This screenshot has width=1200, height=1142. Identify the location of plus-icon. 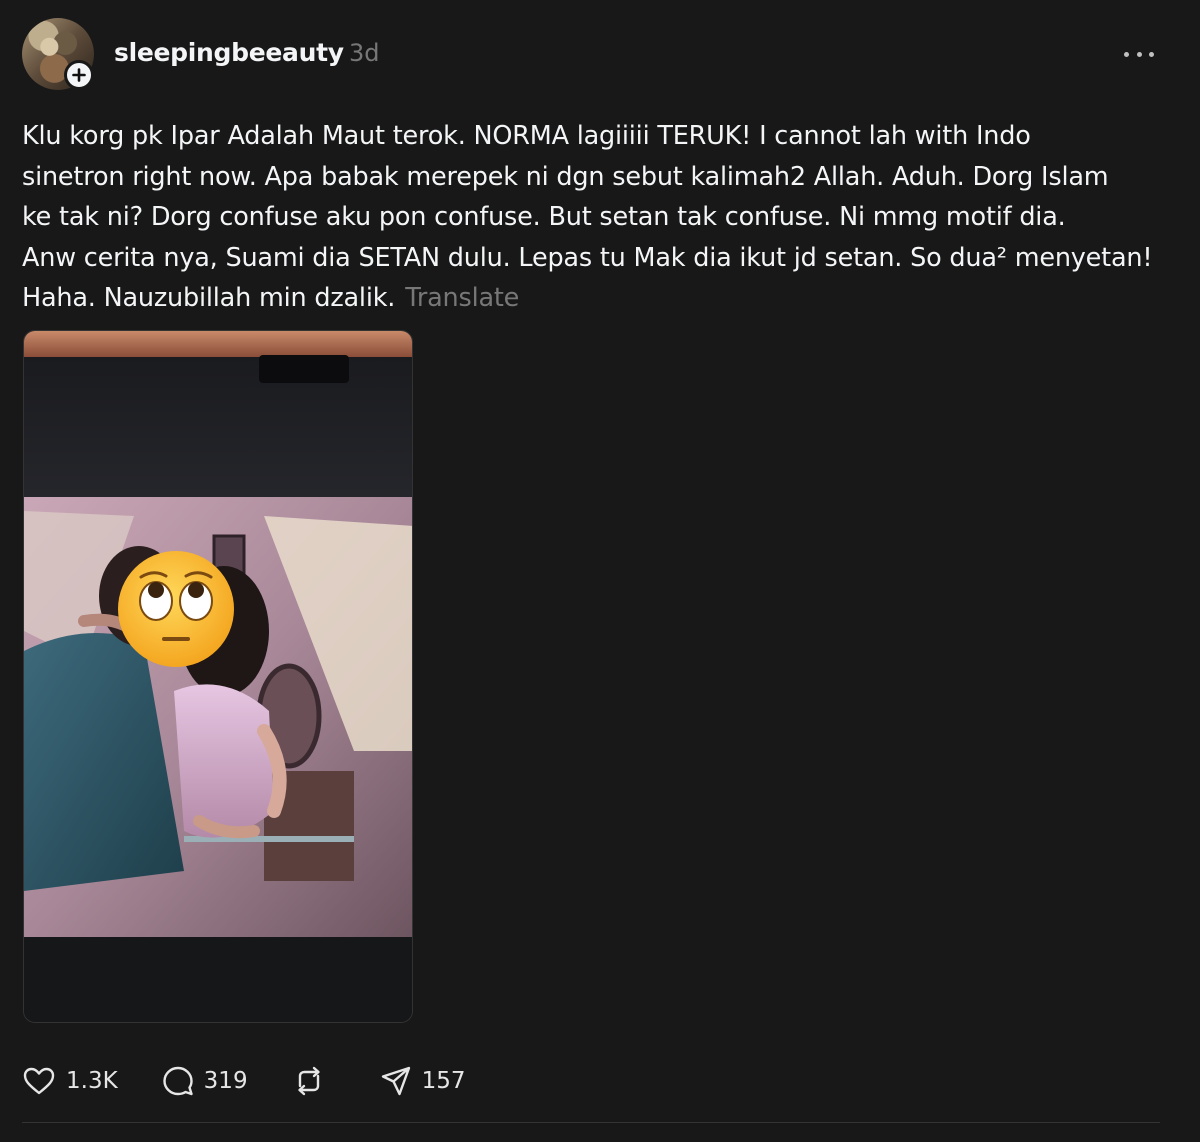
(79, 75).